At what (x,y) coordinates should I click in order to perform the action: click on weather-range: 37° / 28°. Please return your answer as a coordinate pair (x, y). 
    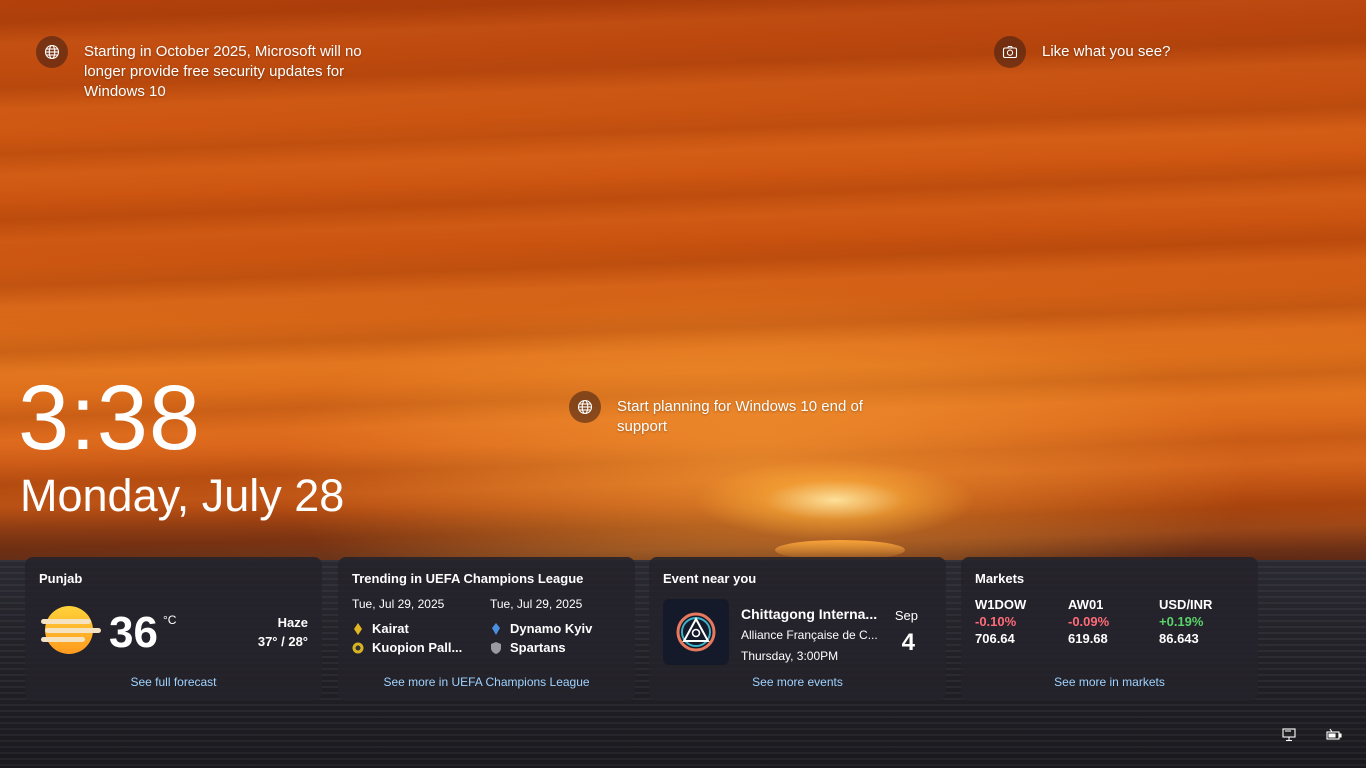
    Looking at the image, I should click on (282, 641).